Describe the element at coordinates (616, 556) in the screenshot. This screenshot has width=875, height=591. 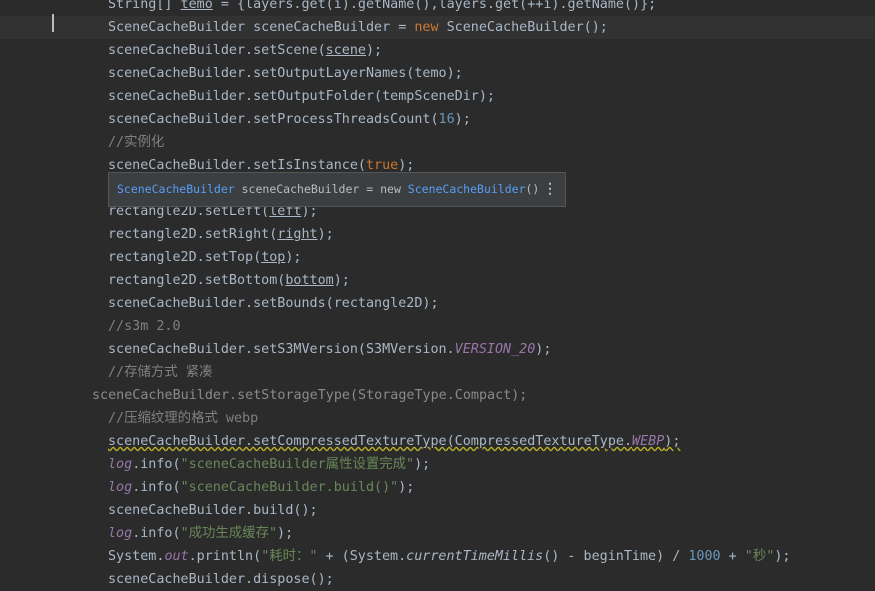
I see `code-token: () - beginTime) /` at that location.